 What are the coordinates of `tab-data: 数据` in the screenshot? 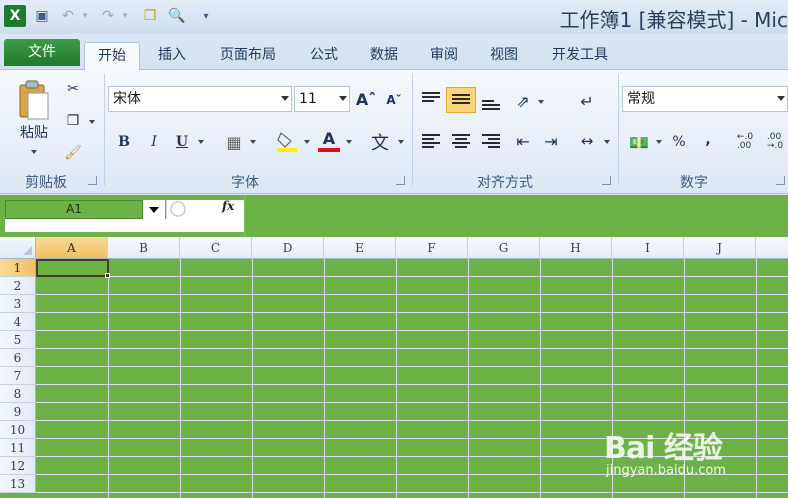 It's located at (384, 56).